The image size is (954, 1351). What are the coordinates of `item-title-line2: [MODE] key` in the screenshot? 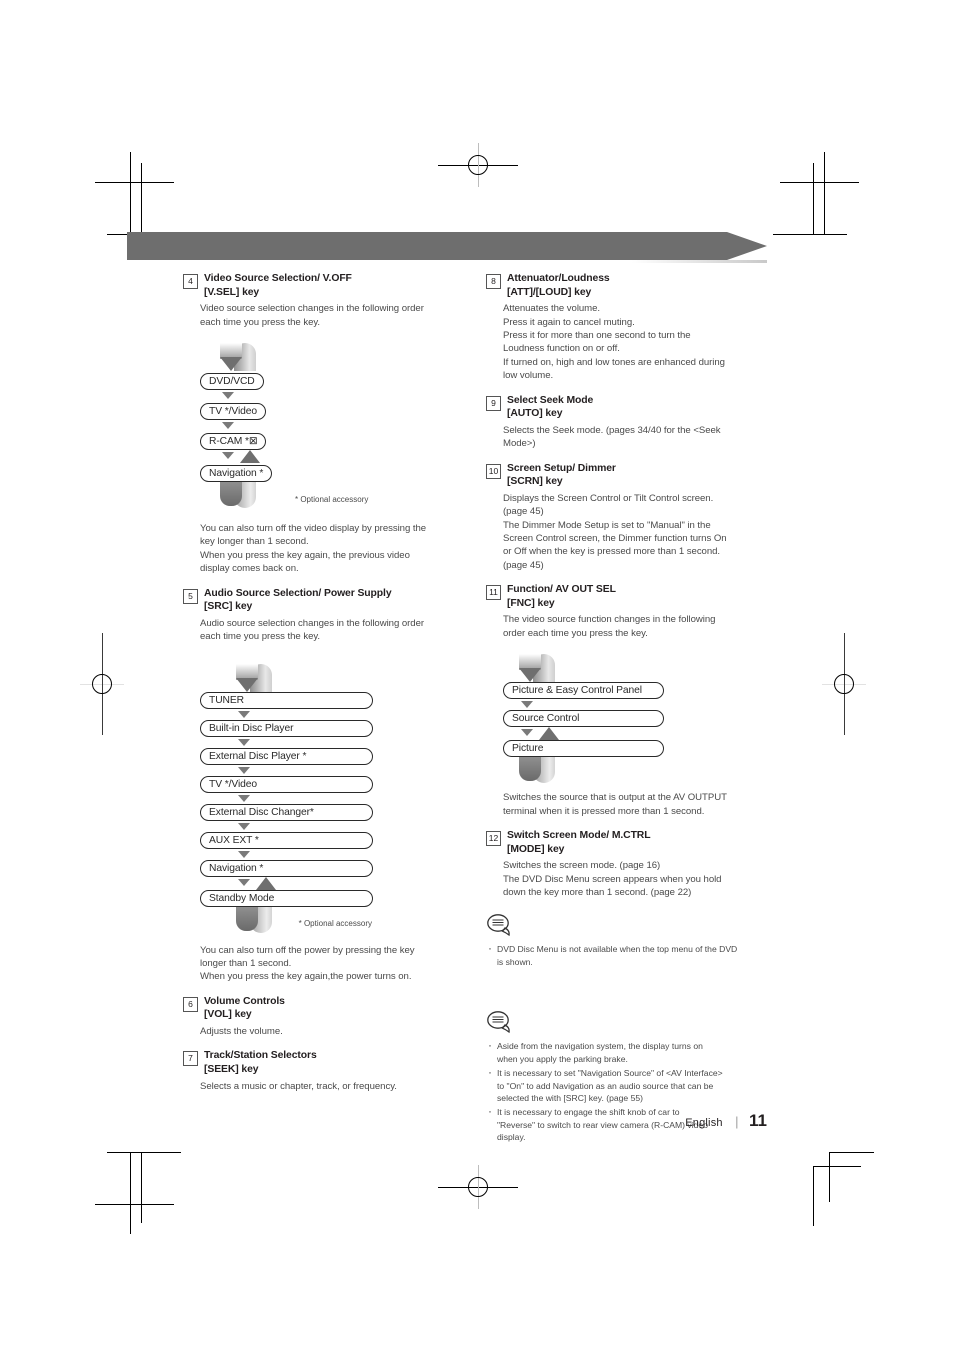 It's located at (536, 849).